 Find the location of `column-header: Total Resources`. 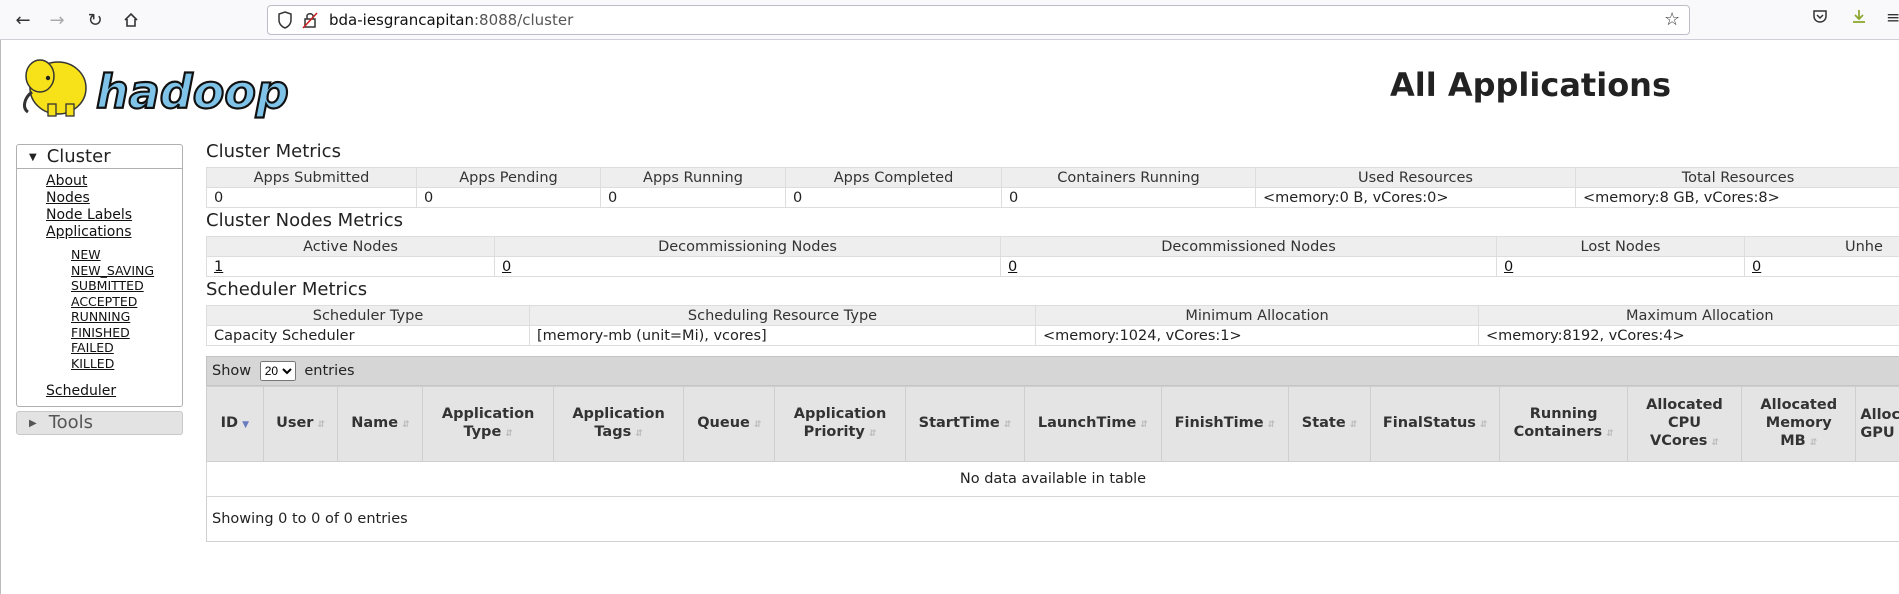

column-header: Total Resources is located at coordinates (1737, 177).